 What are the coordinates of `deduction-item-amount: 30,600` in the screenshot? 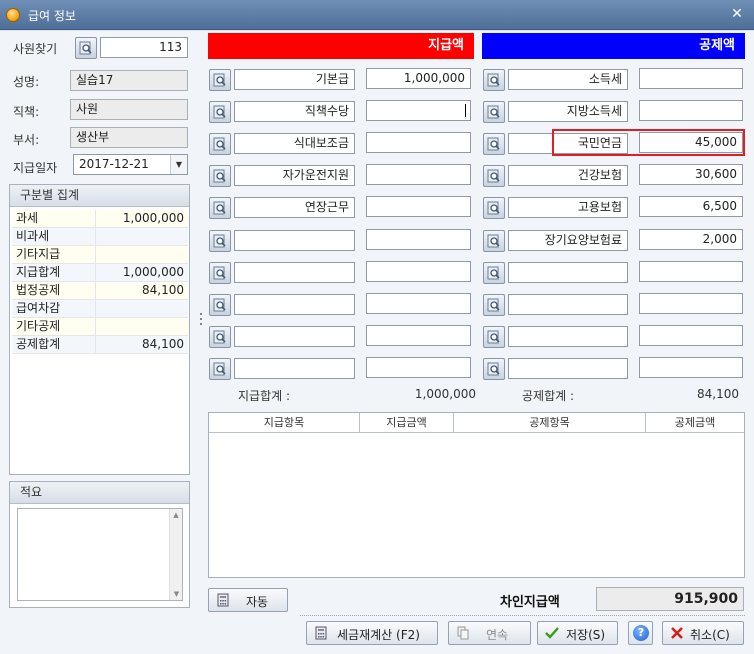 It's located at (691, 174).